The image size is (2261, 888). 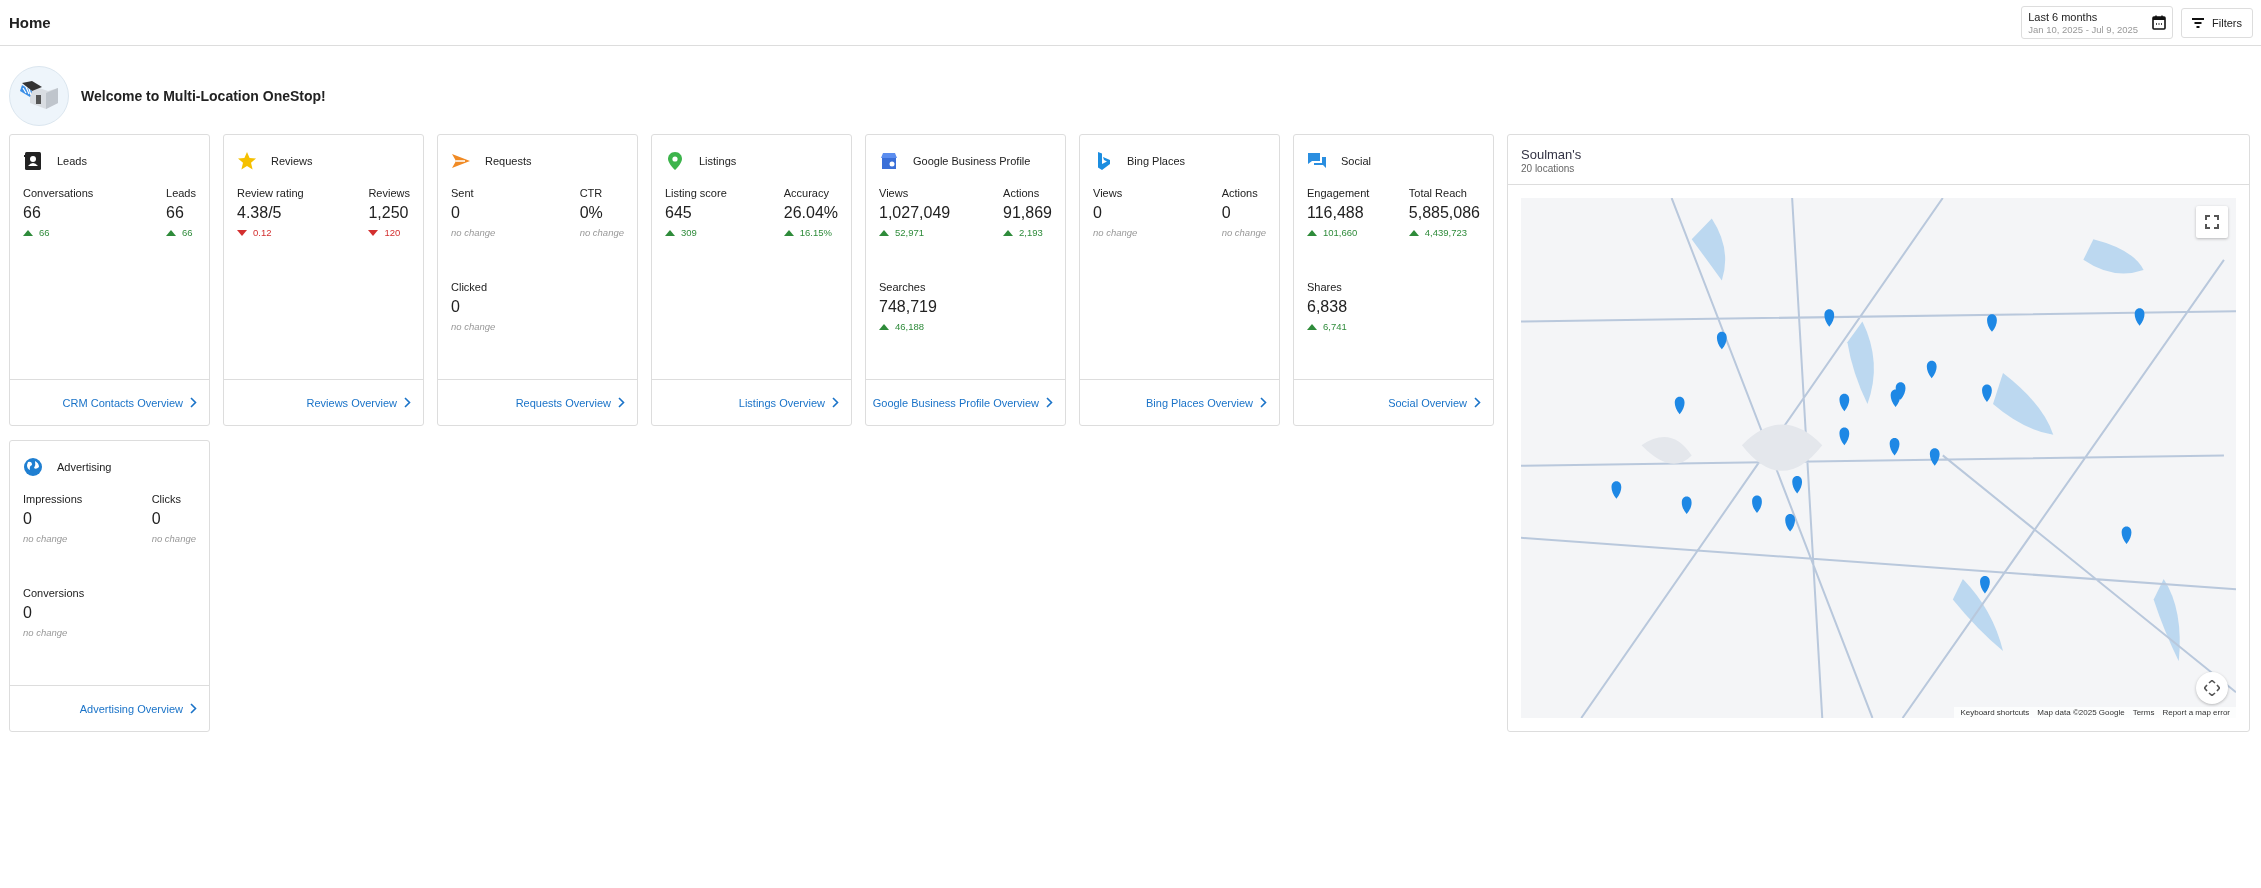 I want to click on card-title: Advertising, so click(x=84, y=467).